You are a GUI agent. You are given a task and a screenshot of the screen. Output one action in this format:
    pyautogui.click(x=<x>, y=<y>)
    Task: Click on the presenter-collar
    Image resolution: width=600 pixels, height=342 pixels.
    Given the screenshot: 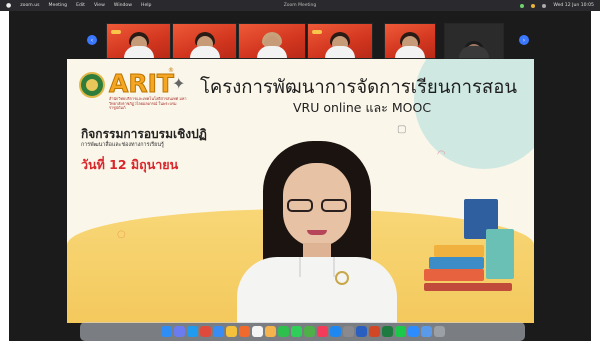 What is the action you would take?
    pyautogui.click(x=317, y=267)
    